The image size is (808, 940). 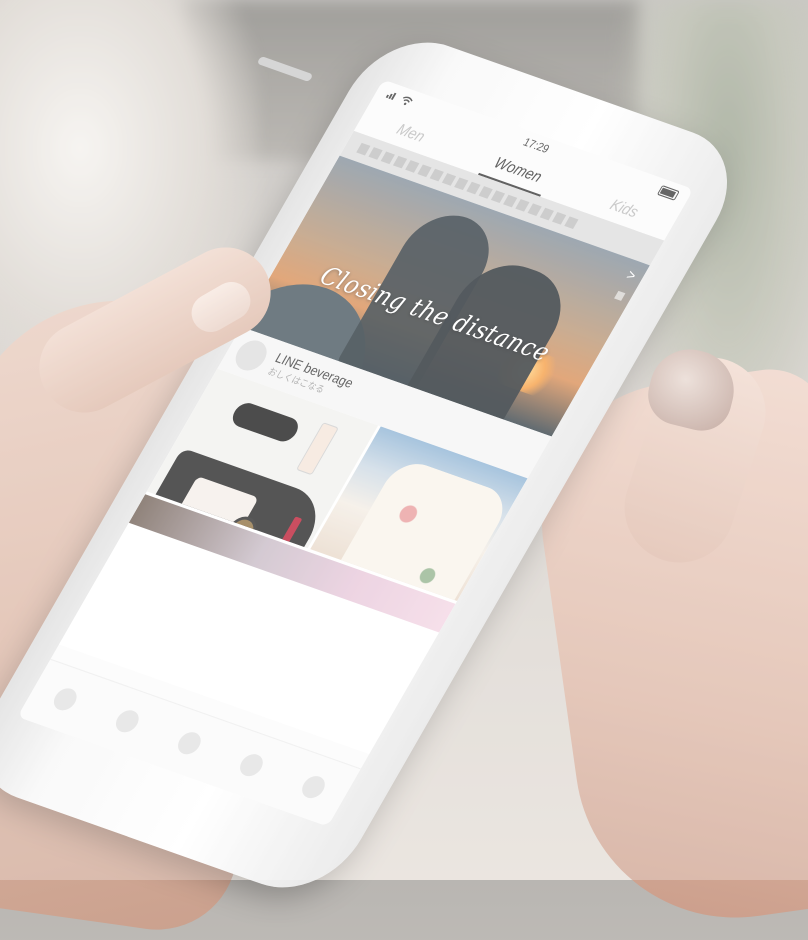 What do you see at coordinates (317, 449) in the screenshot?
I see `perfume-bottle-image` at bounding box center [317, 449].